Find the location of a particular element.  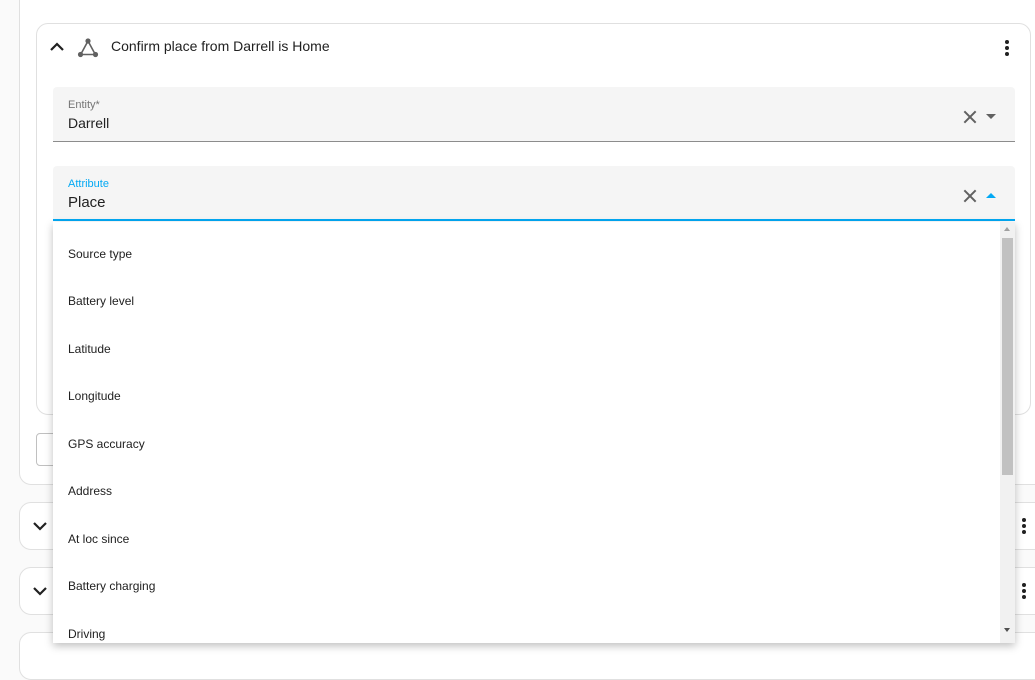

attribute-dropdown-arrow-icon is located at coordinates (991, 195).